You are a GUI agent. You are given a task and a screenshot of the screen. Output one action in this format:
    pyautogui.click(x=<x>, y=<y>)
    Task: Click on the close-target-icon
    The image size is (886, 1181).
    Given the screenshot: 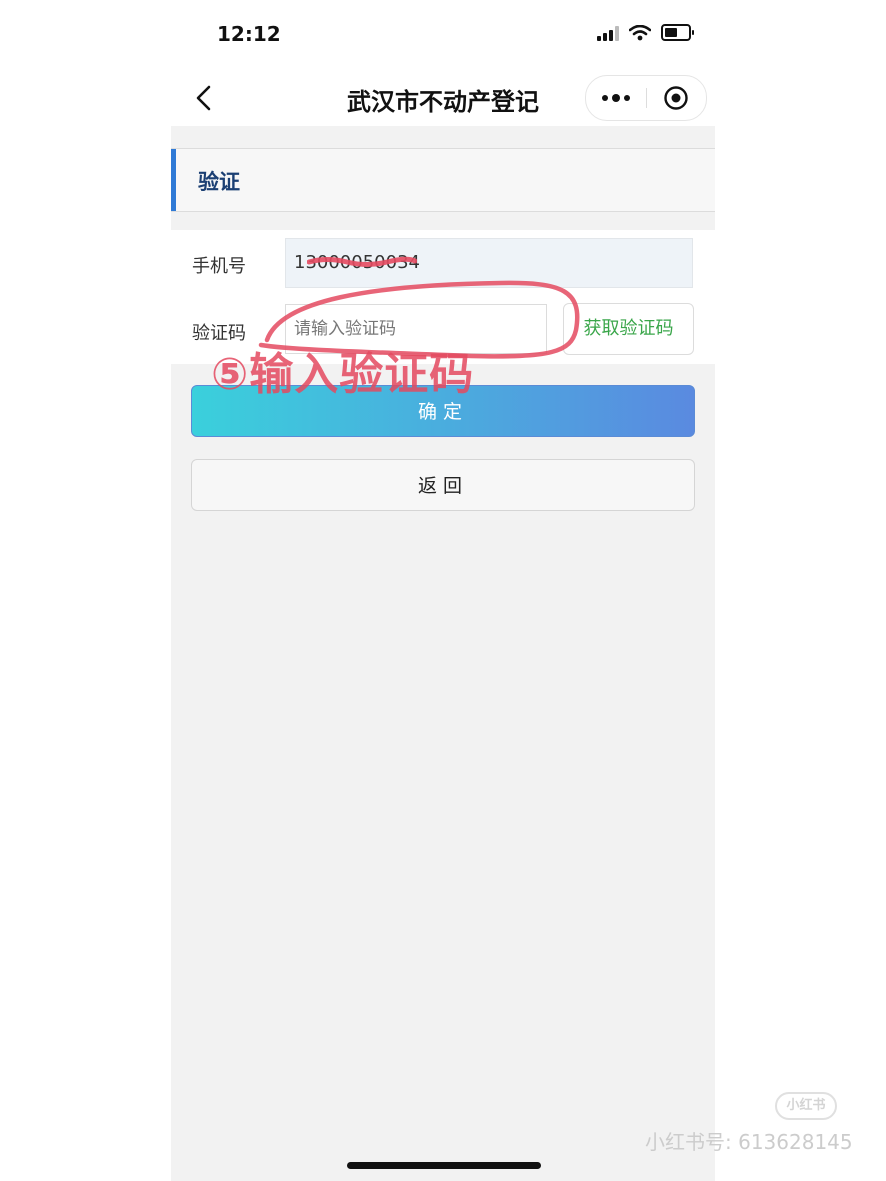 What is the action you would take?
    pyautogui.click(x=676, y=98)
    